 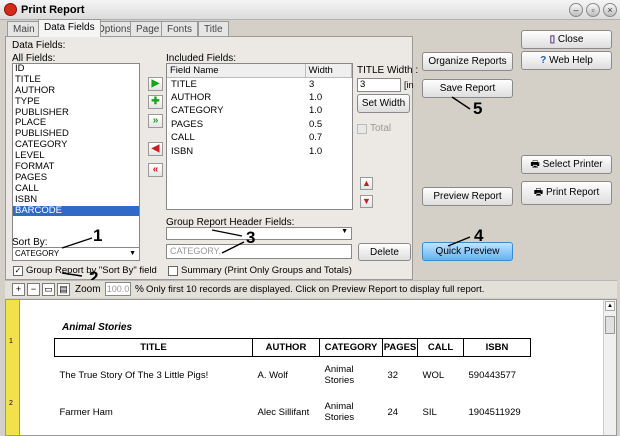 I want to click on report-cell-call: SIL, so click(x=429, y=412).